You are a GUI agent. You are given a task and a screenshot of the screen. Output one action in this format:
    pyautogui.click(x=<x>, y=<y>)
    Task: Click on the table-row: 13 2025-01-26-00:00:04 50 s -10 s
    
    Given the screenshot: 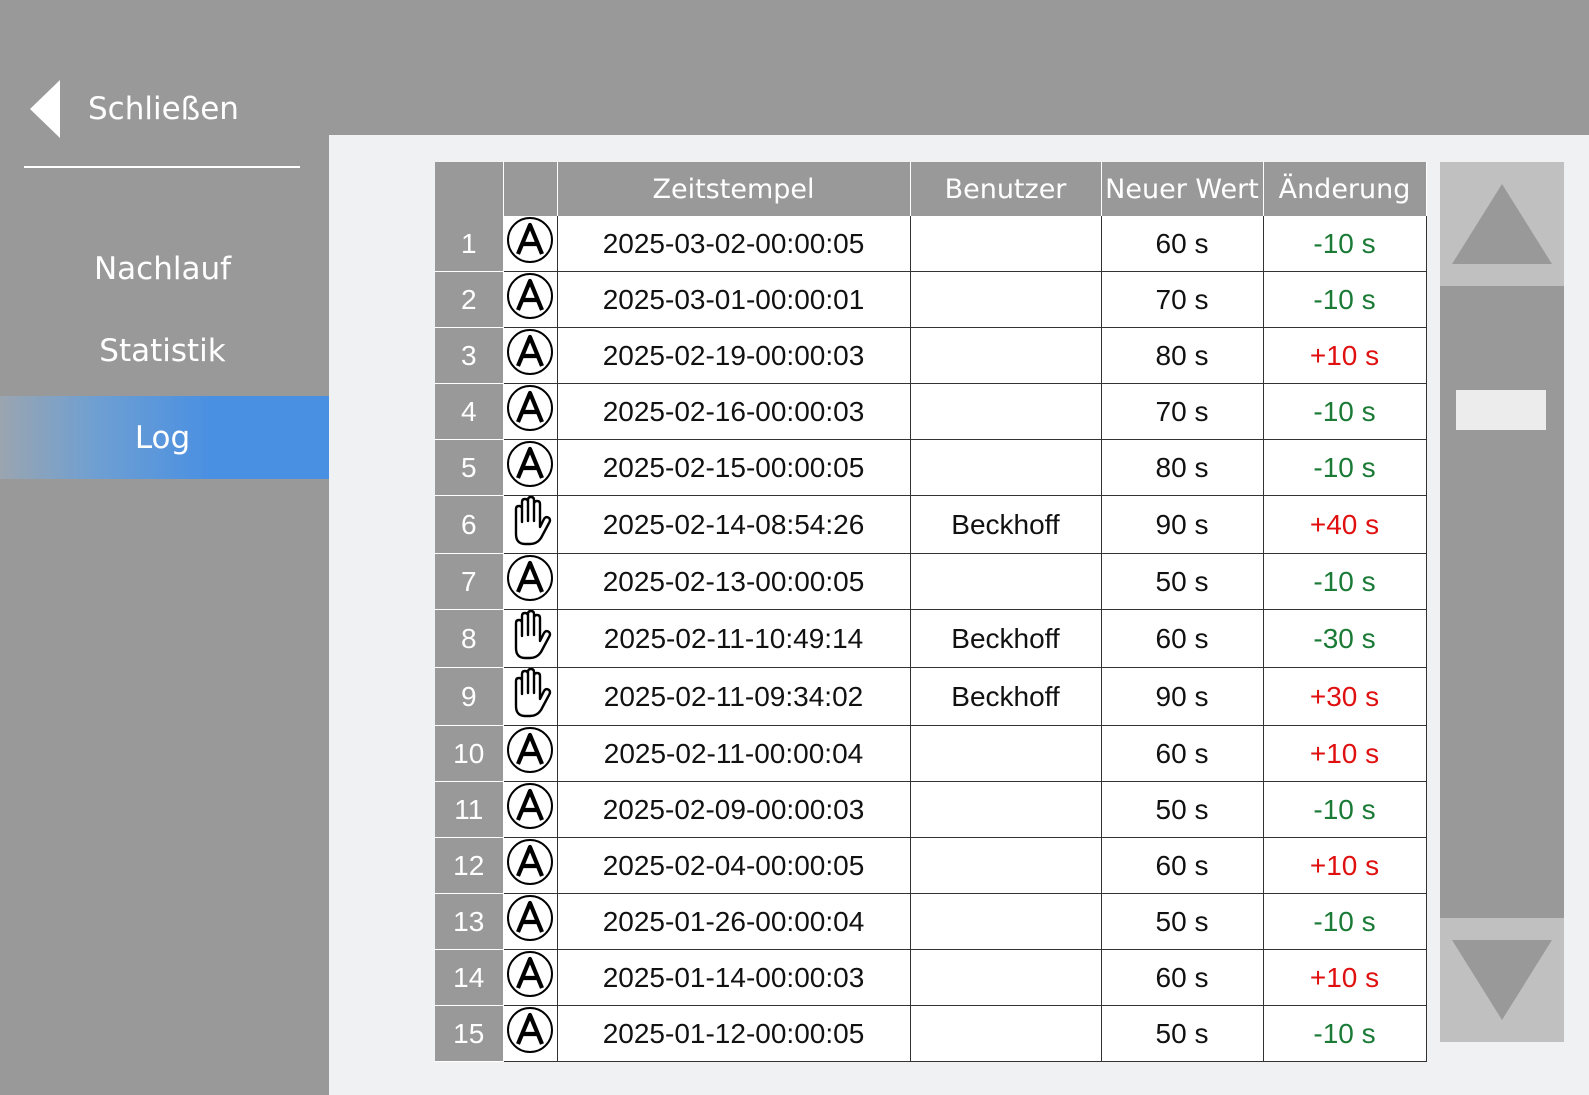 What is the action you would take?
    pyautogui.click(x=931, y=921)
    